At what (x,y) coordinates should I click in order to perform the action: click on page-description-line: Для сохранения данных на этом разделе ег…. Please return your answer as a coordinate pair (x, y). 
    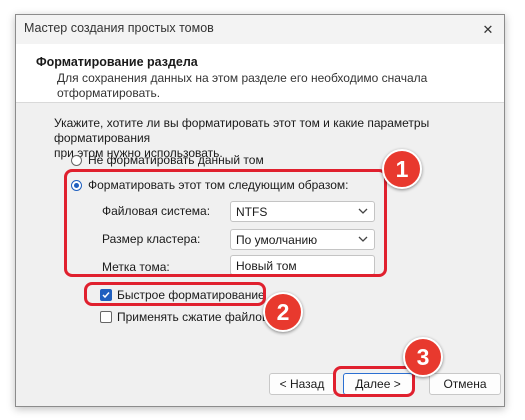
    Looking at the image, I should click on (242, 78).